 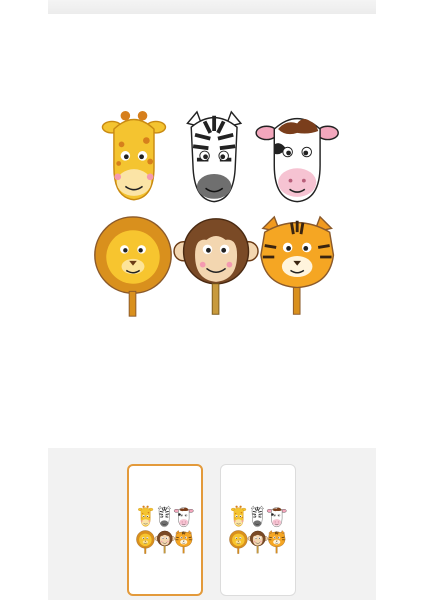 What do you see at coordinates (212, 7) in the screenshot?
I see `top-divider-strip` at bounding box center [212, 7].